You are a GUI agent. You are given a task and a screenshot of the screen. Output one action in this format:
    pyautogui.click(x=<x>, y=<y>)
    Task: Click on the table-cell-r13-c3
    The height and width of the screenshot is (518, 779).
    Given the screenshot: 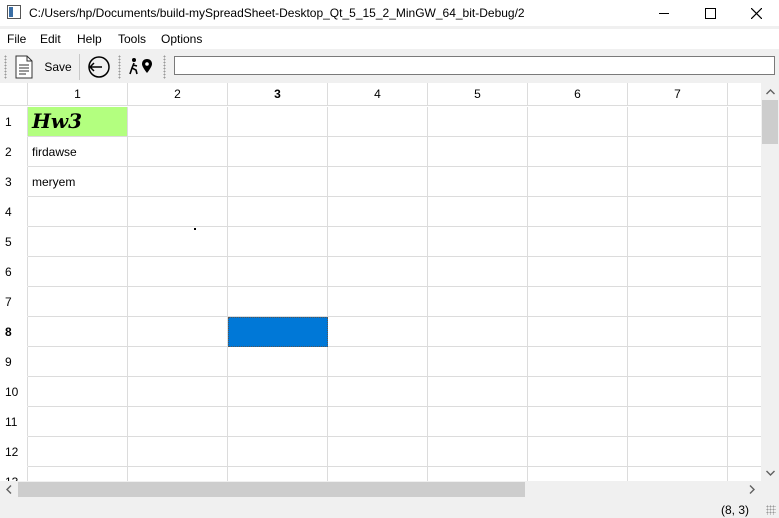 What is the action you would take?
    pyautogui.click(x=278, y=474)
    